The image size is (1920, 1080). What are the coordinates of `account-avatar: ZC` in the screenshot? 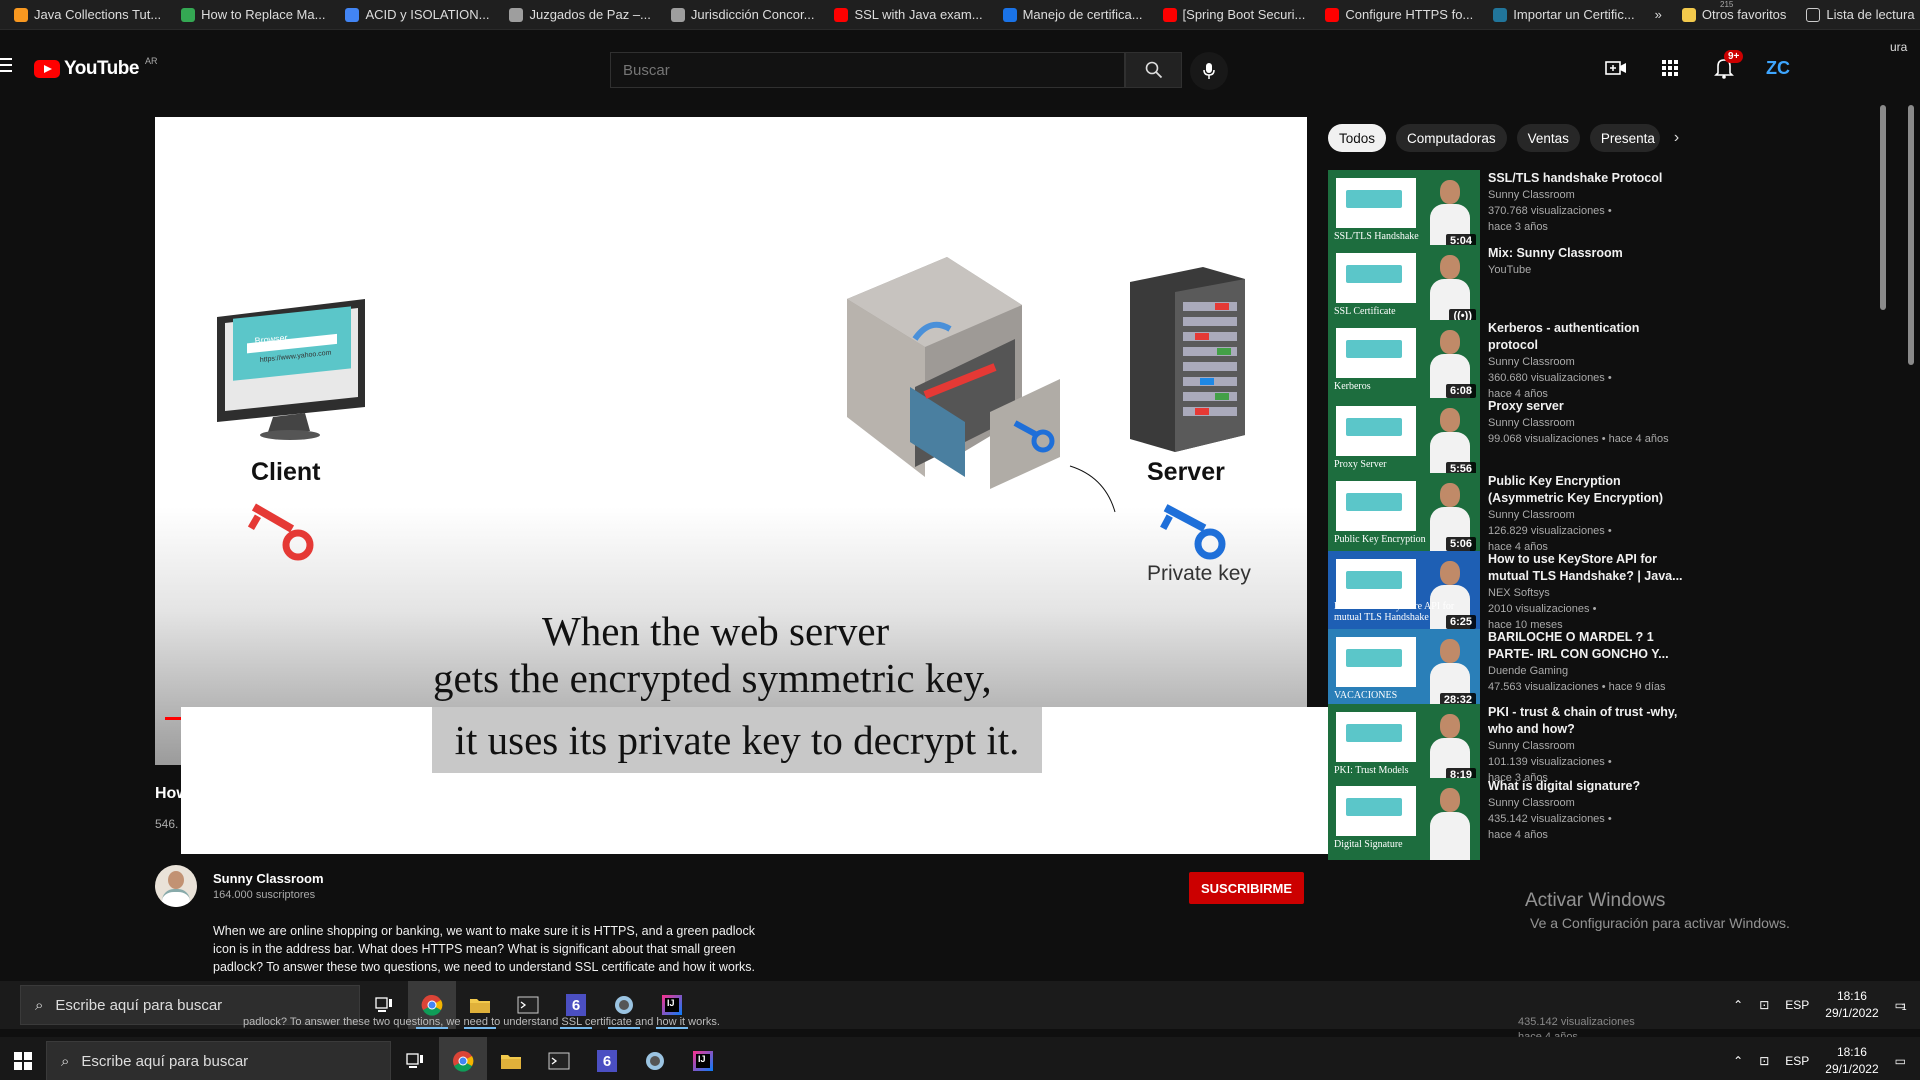 It's located at (1778, 68).